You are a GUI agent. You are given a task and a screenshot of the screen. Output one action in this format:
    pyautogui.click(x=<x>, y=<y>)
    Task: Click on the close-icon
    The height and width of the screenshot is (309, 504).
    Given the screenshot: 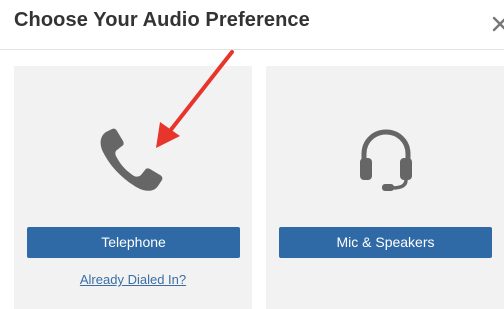 What is the action you would take?
    pyautogui.click(x=498, y=24)
    